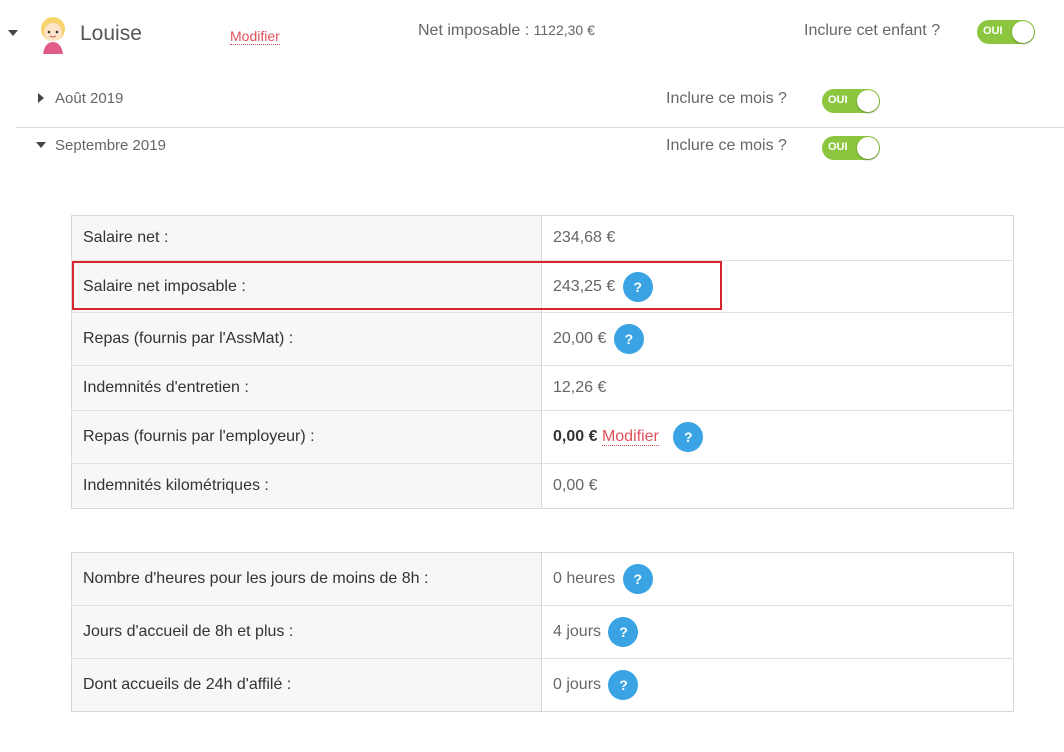  Describe the element at coordinates (306, 339) in the screenshot. I see `row-label: Repas (fournis par l'AssMat) :` at that location.